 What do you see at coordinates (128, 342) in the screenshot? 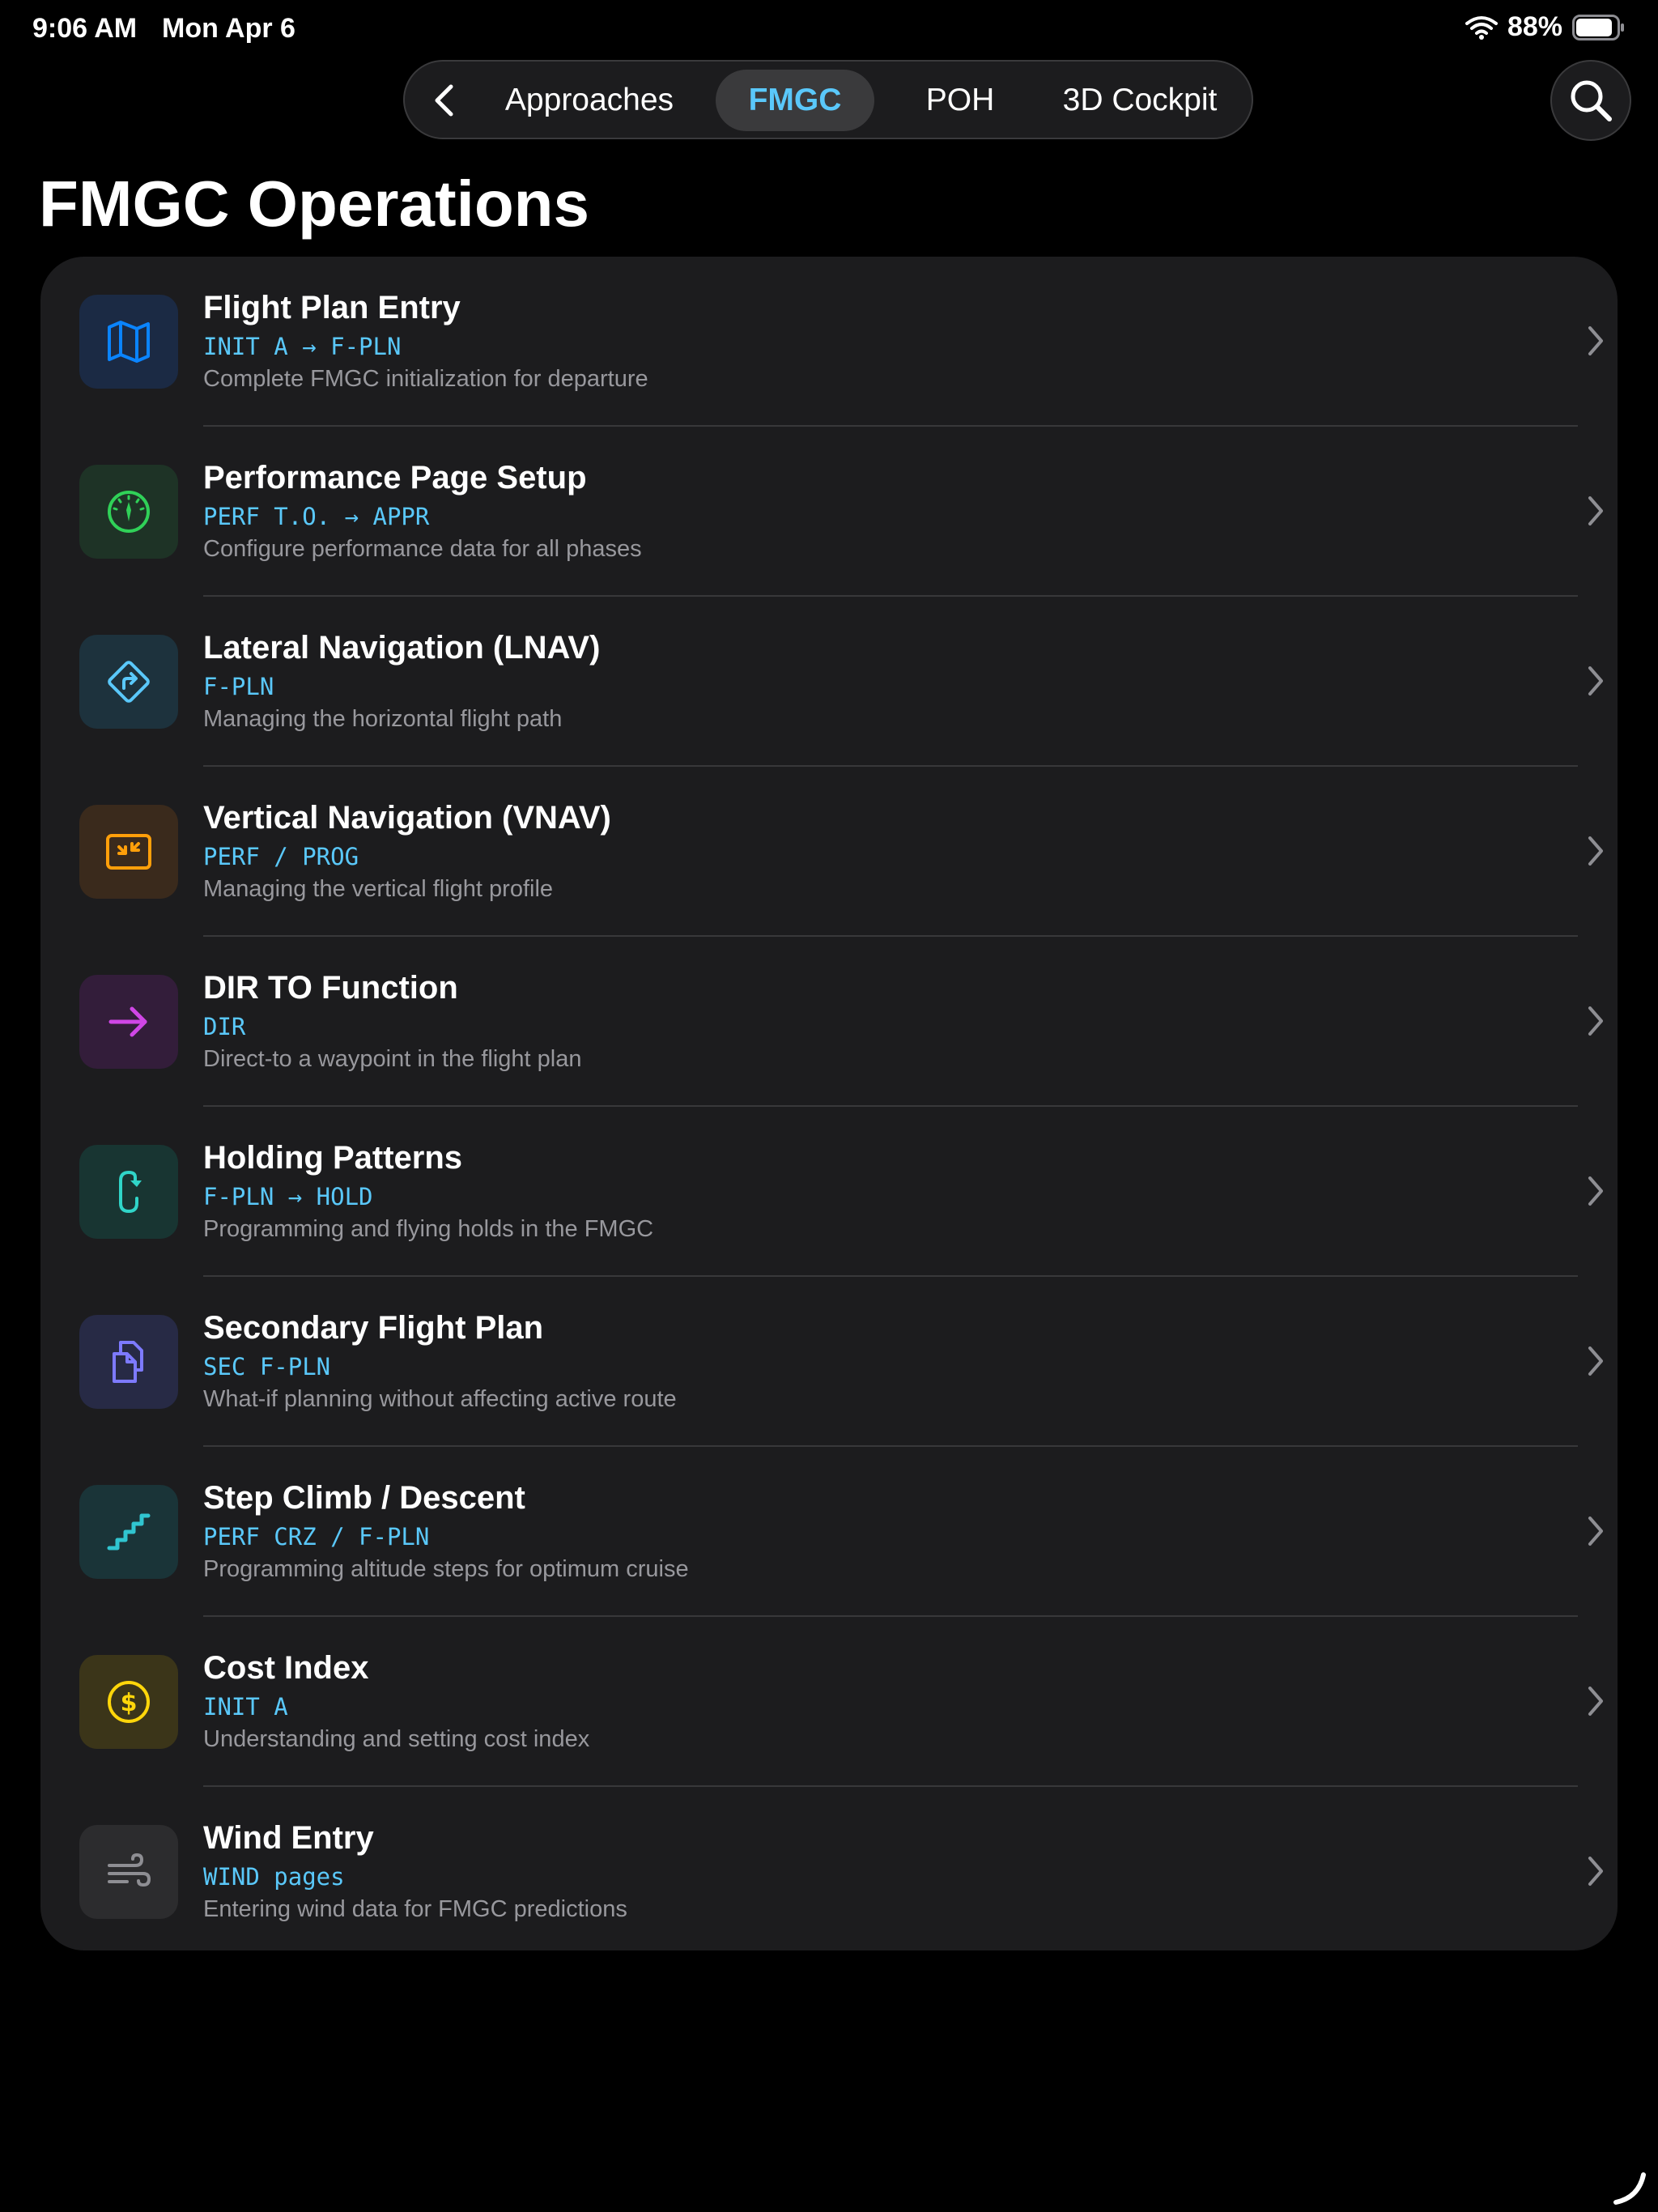
I see `map-icon` at bounding box center [128, 342].